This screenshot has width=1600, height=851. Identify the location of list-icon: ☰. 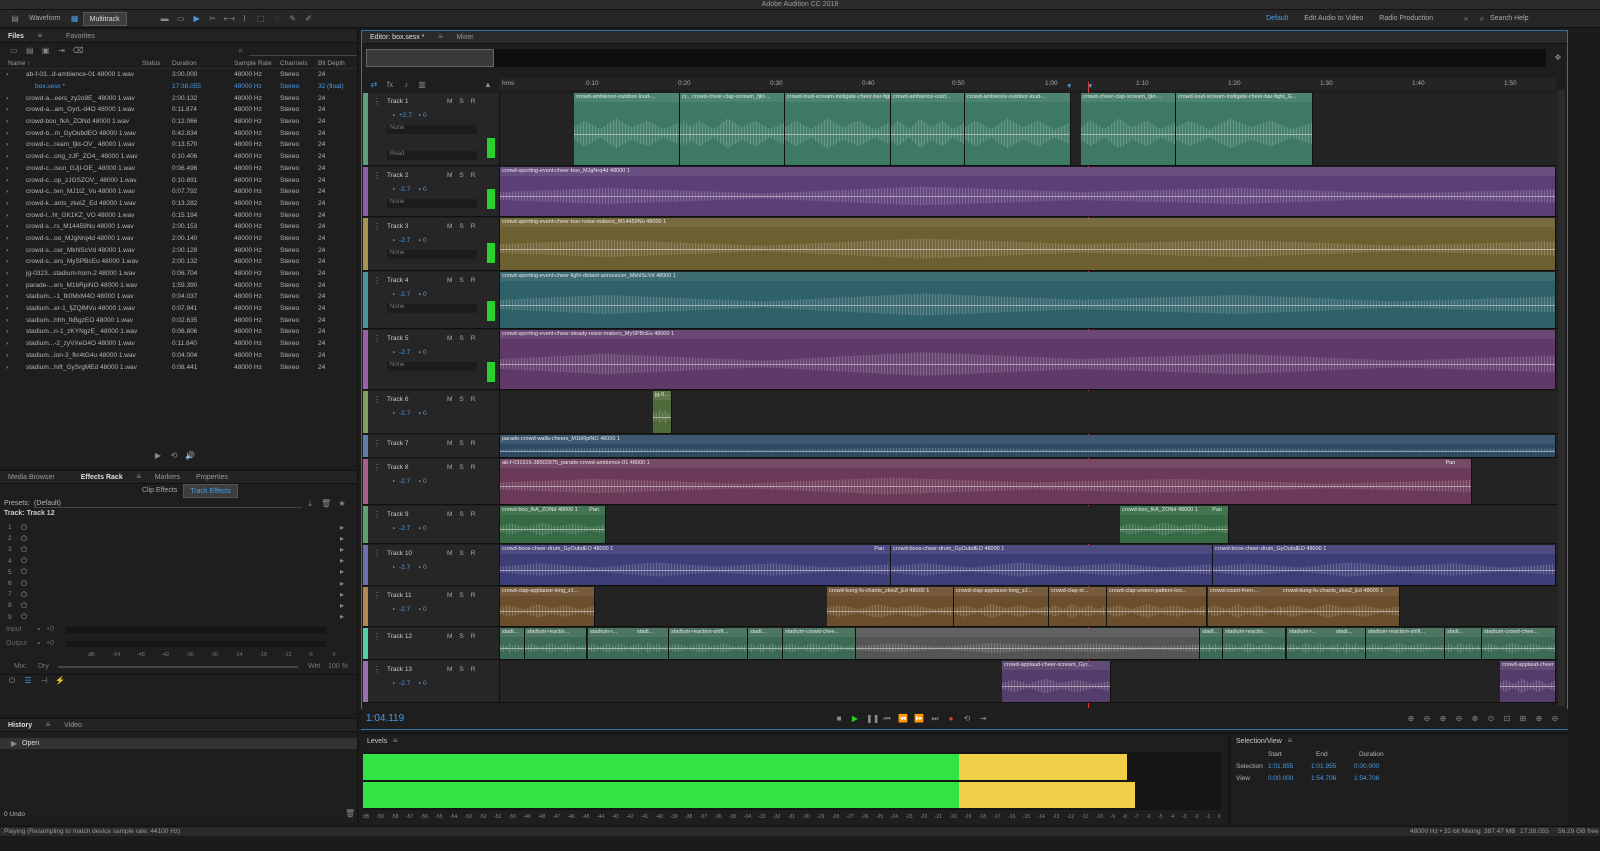
(28, 681).